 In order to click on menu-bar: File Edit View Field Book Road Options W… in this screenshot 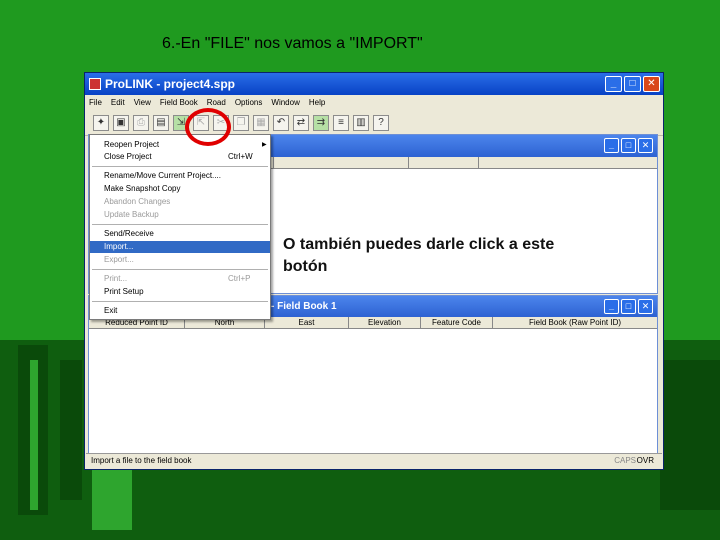, I will do `click(374, 102)`.